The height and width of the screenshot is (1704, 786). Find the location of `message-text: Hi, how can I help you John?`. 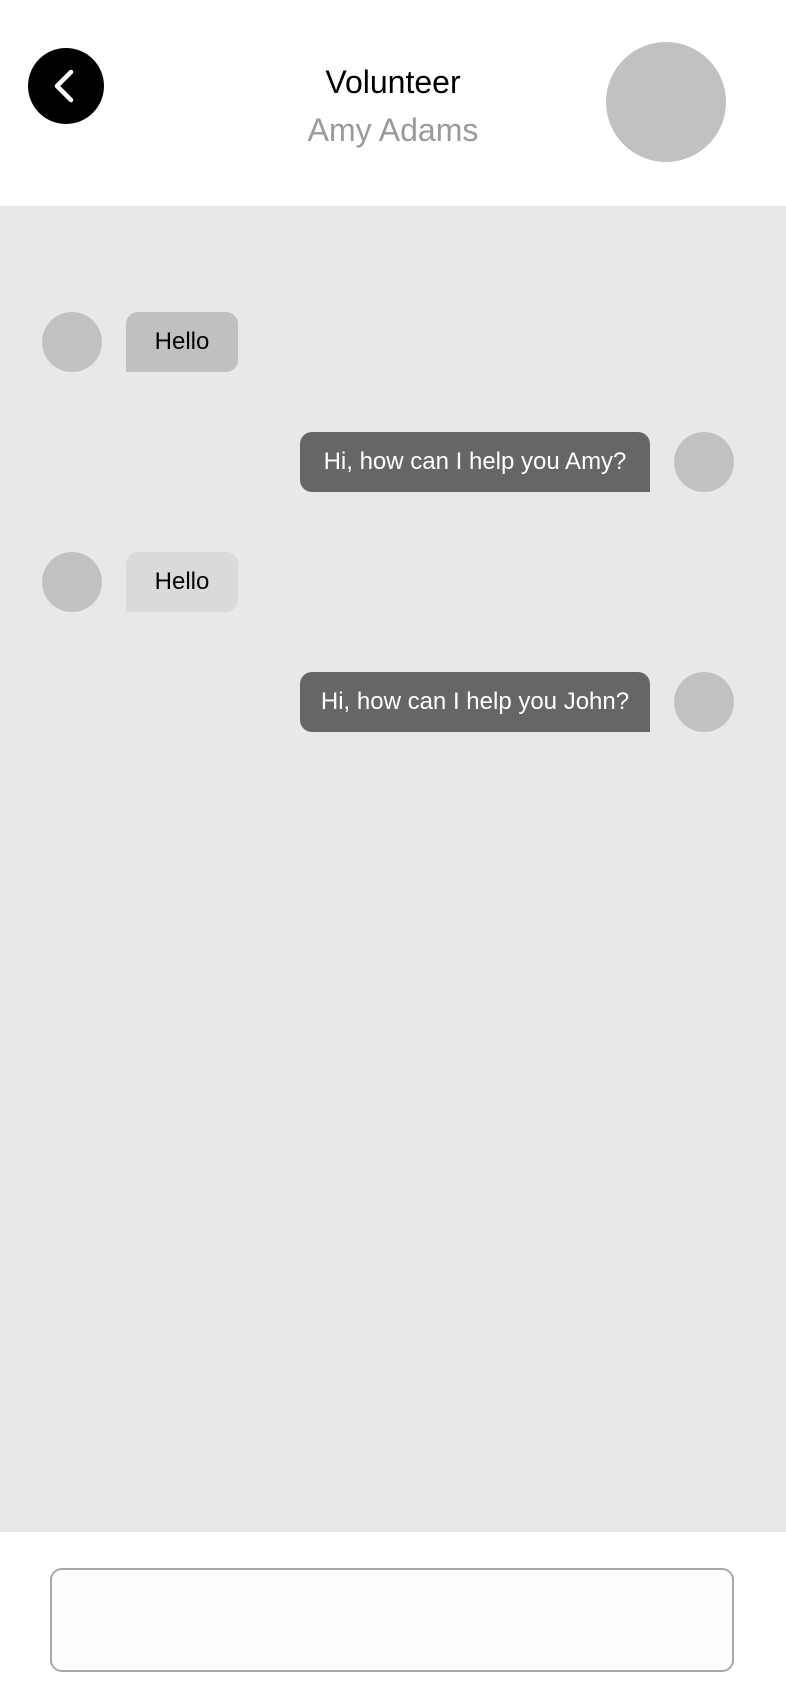

message-text: Hi, how can I help you John? is located at coordinates (475, 701).